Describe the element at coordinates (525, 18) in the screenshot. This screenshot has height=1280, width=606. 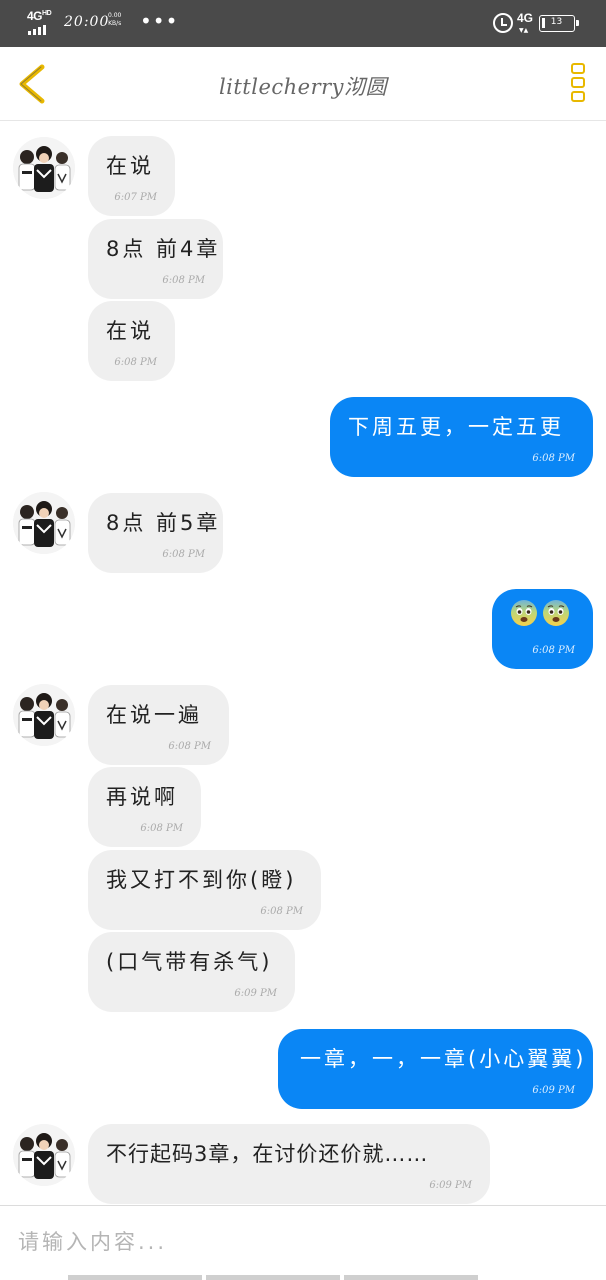
I see `mobile-data-indicator: 4G` at that location.